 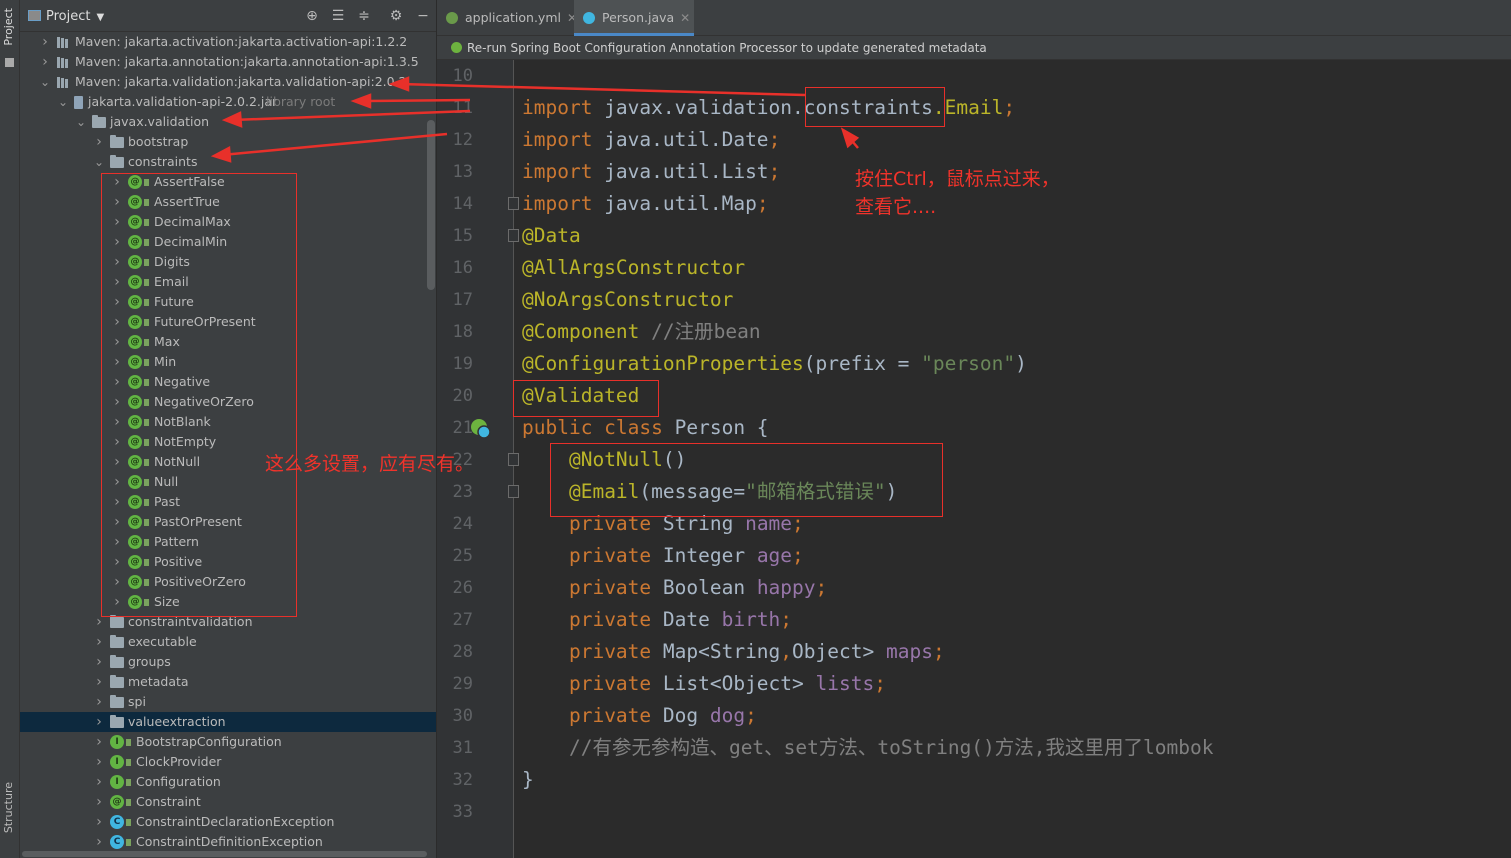 What do you see at coordinates (228, 322) in the screenshot?
I see `tree-node: › @ FutureOrPresent` at bounding box center [228, 322].